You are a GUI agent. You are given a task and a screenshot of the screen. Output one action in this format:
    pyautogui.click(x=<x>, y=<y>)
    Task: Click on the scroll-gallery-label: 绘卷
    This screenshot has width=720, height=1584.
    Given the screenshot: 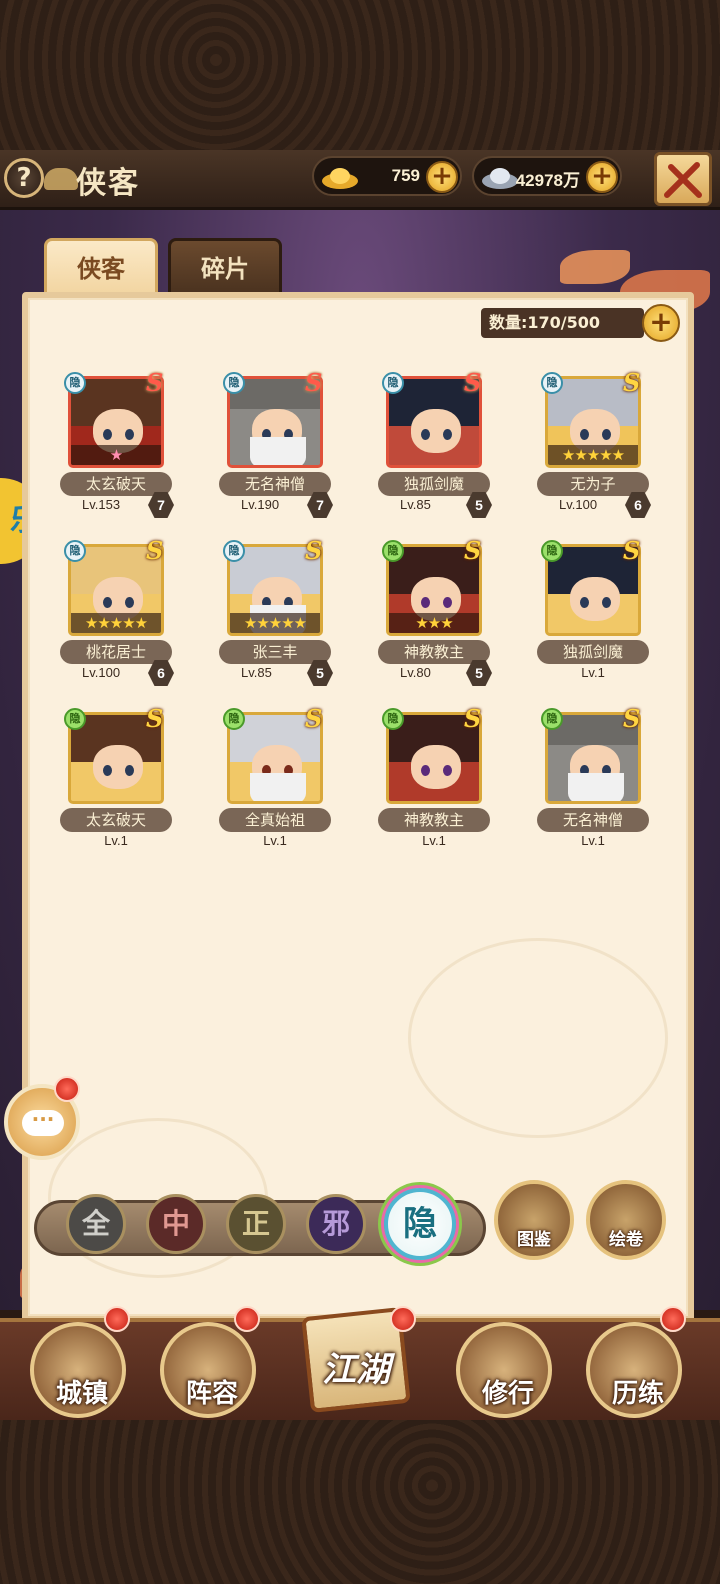 What is the action you would take?
    pyautogui.click(x=626, y=1240)
    